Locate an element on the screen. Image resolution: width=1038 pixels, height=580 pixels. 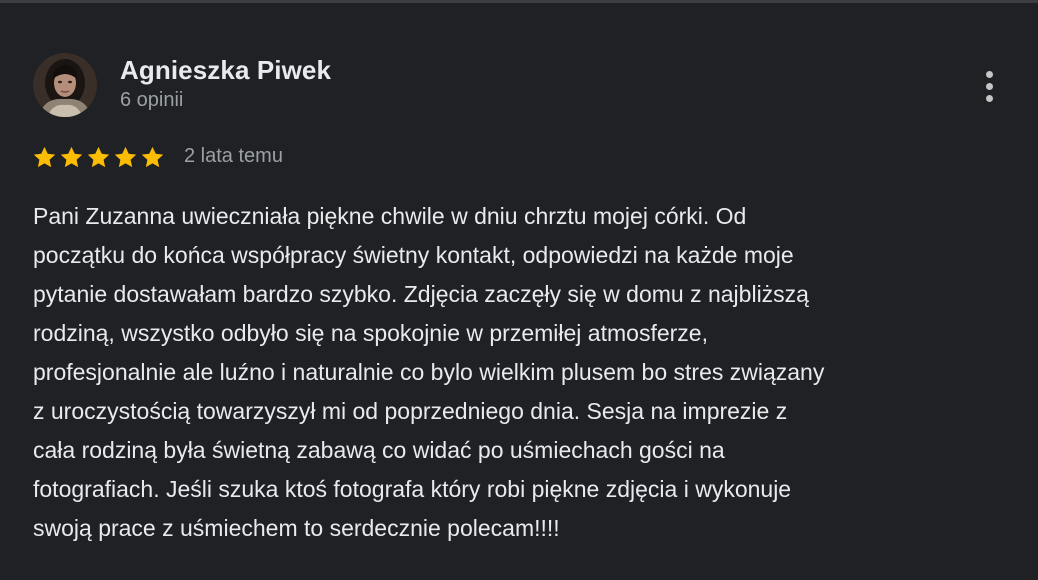
more-options-button is located at coordinates (990, 87).